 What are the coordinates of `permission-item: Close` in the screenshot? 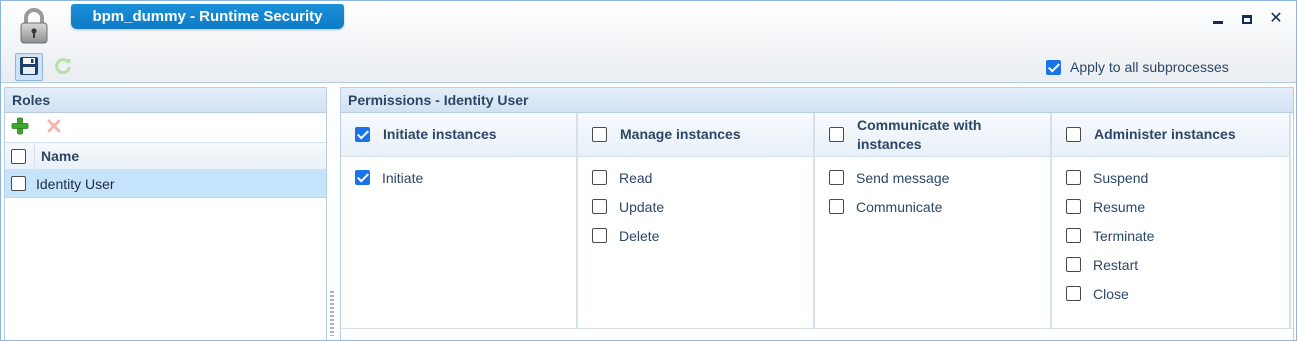 It's located at (1170, 293).